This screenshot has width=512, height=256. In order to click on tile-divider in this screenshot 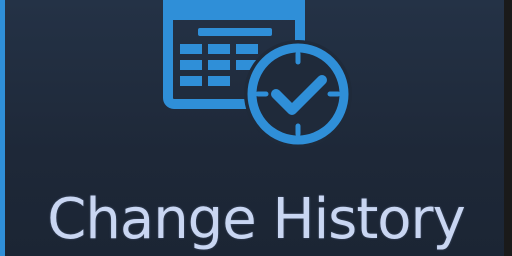, I will do `click(508, 128)`.